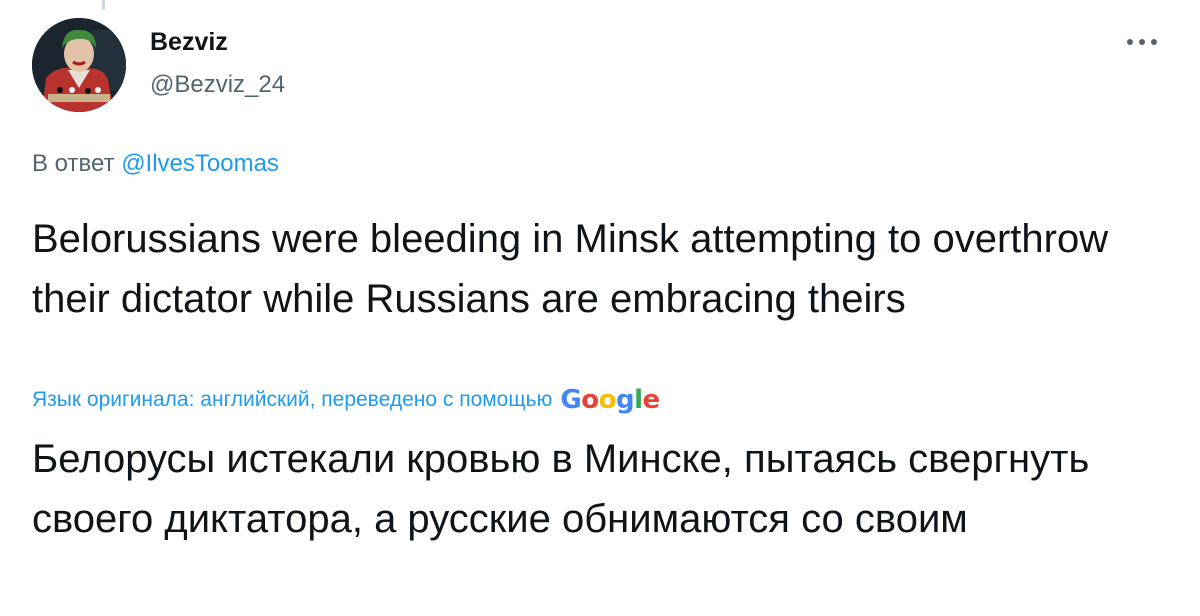 This screenshot has height=616, width=1200. I want to click on author-handle: @Bezviz_24, so click(217, 85).